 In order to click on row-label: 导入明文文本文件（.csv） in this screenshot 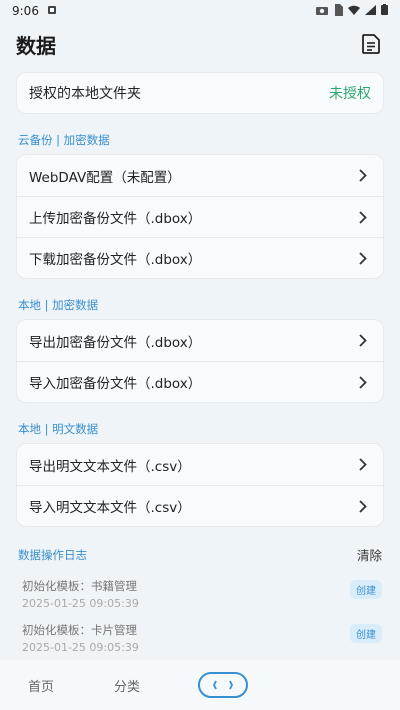, I will do `click(110, 508)`.